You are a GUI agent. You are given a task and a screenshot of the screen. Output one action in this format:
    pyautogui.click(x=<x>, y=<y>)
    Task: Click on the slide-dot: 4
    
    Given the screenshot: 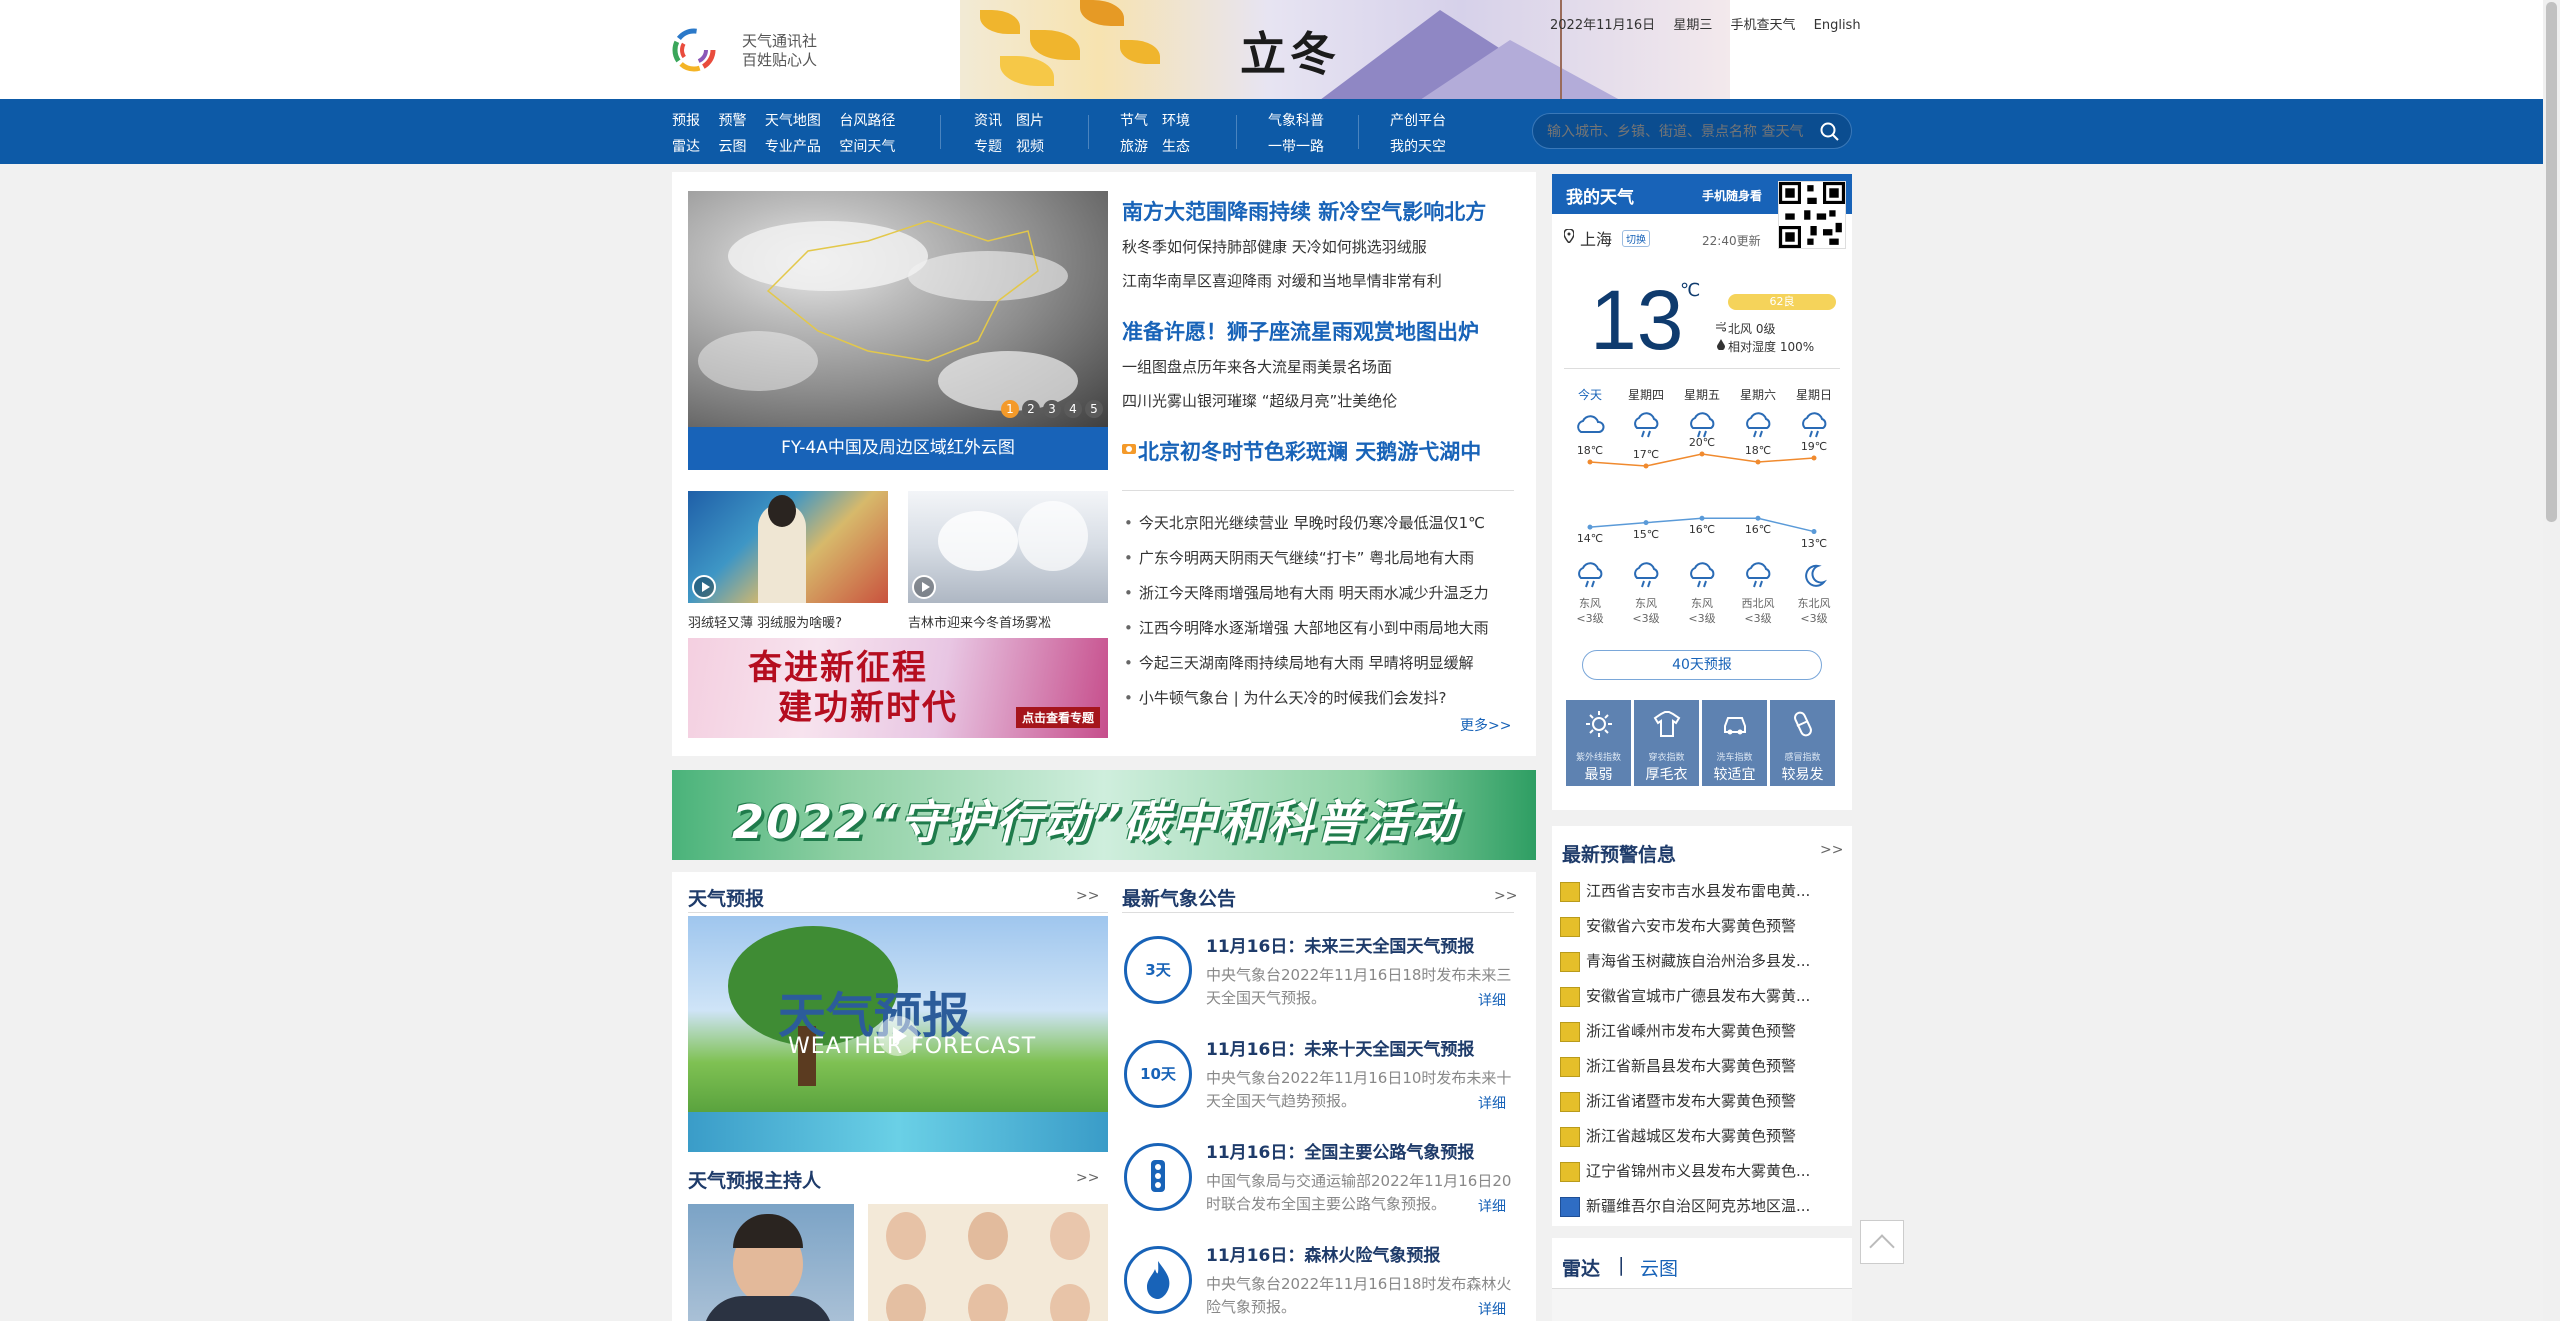 What is the action you would take?
    pyautogui.click(x=1073, y=409)
    